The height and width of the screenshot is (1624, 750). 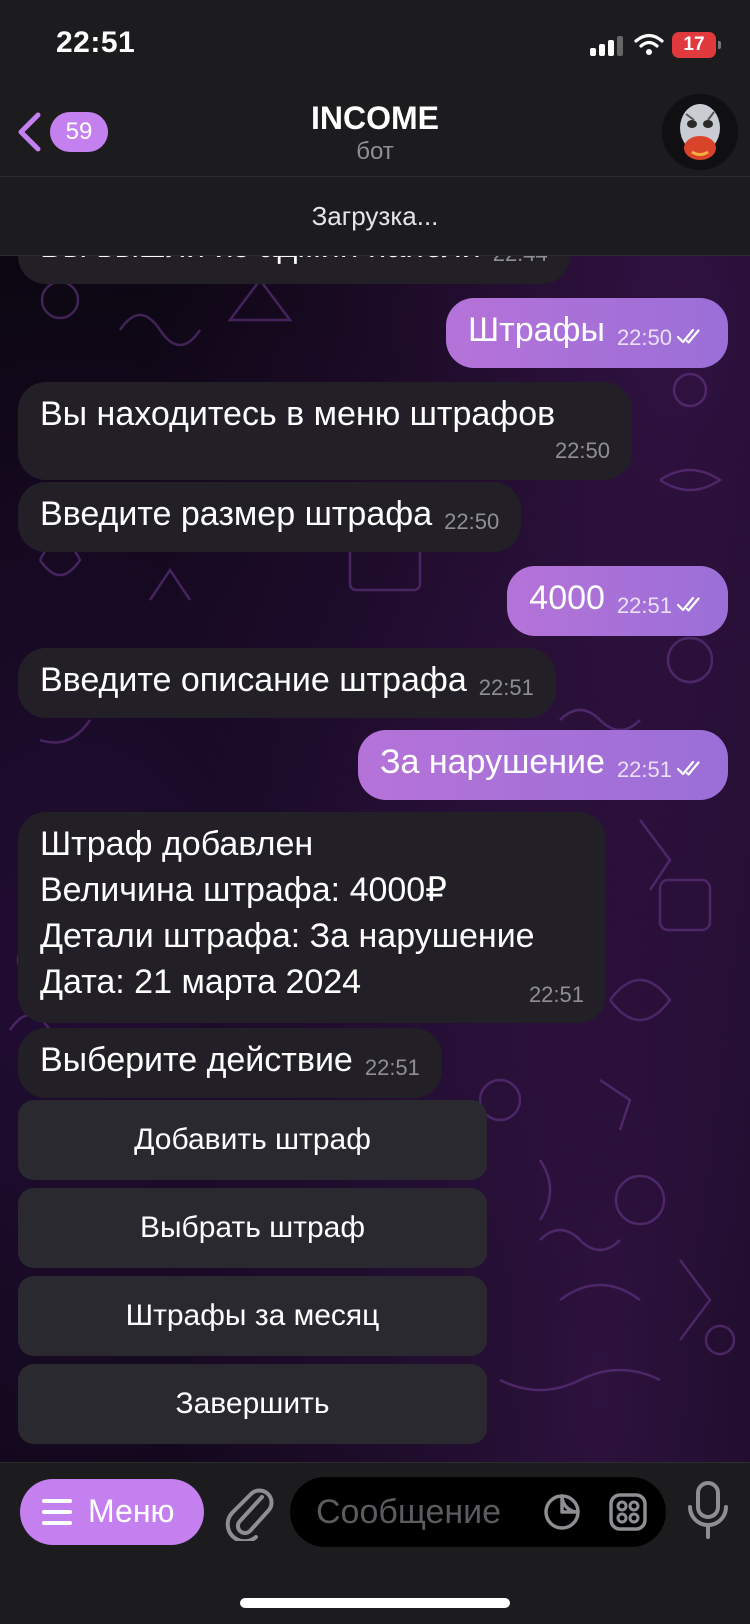 What do you see at coordinates (567, 598) in the screenshot?
I see `message-text: 4000` at bounding box center [567, 598].